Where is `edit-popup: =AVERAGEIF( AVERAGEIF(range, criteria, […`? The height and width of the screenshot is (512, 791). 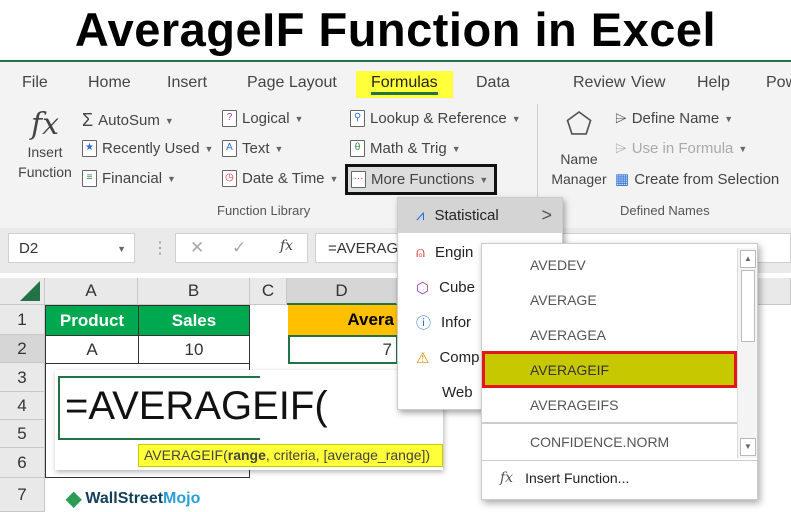 edit-popup: =AVERAGEIF( AVERAGEIF(range, criteria, [… is located at coordinates (249, 420).